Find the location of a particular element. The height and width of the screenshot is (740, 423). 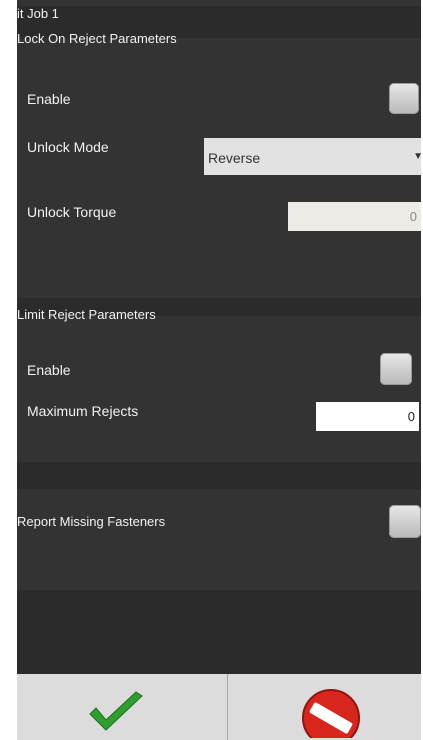

report-missing-checkbox is located at coordinates (405, 521).